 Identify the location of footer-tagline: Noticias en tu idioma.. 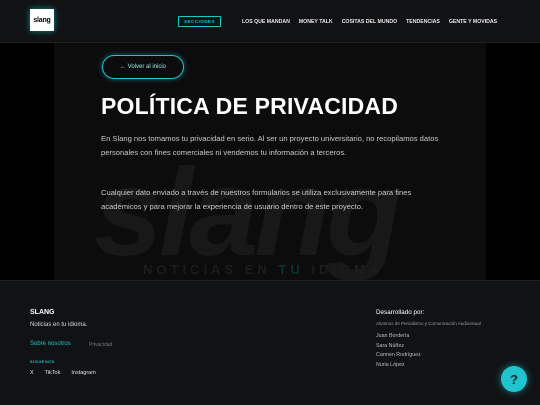
(59, 325).